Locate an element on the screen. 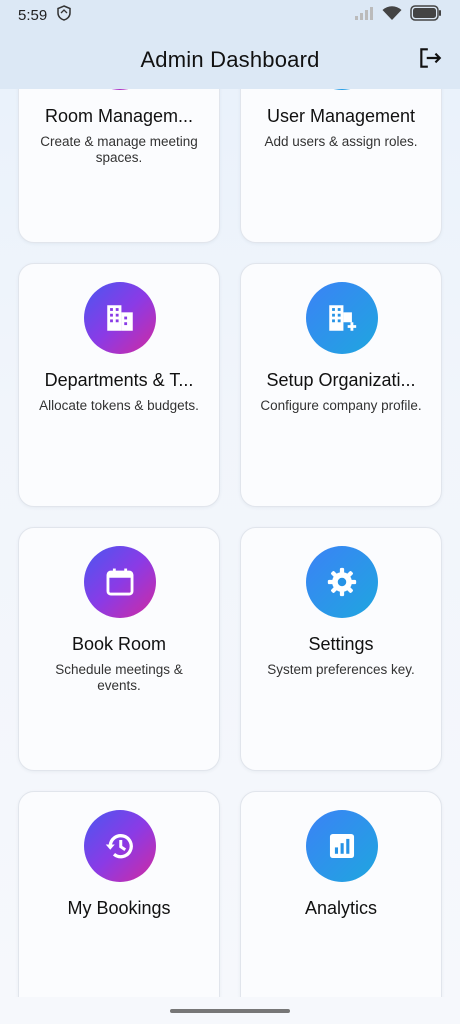  card-title: Settings is located at coordinates (341, 644).